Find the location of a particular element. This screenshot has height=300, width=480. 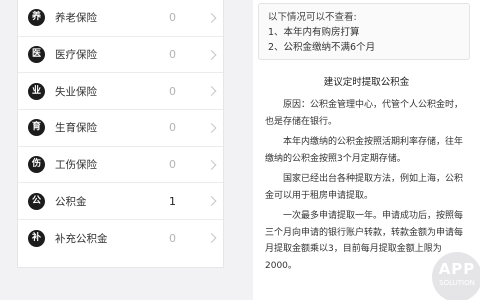

housing-fund-badge-icon: 公 is located at coordinates (36, 201).